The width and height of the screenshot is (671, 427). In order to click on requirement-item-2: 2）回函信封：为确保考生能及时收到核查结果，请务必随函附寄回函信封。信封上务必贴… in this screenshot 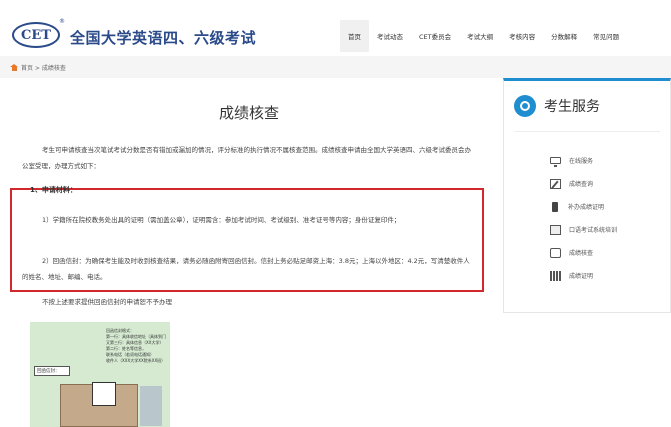, I will do `click(246, 269)`.